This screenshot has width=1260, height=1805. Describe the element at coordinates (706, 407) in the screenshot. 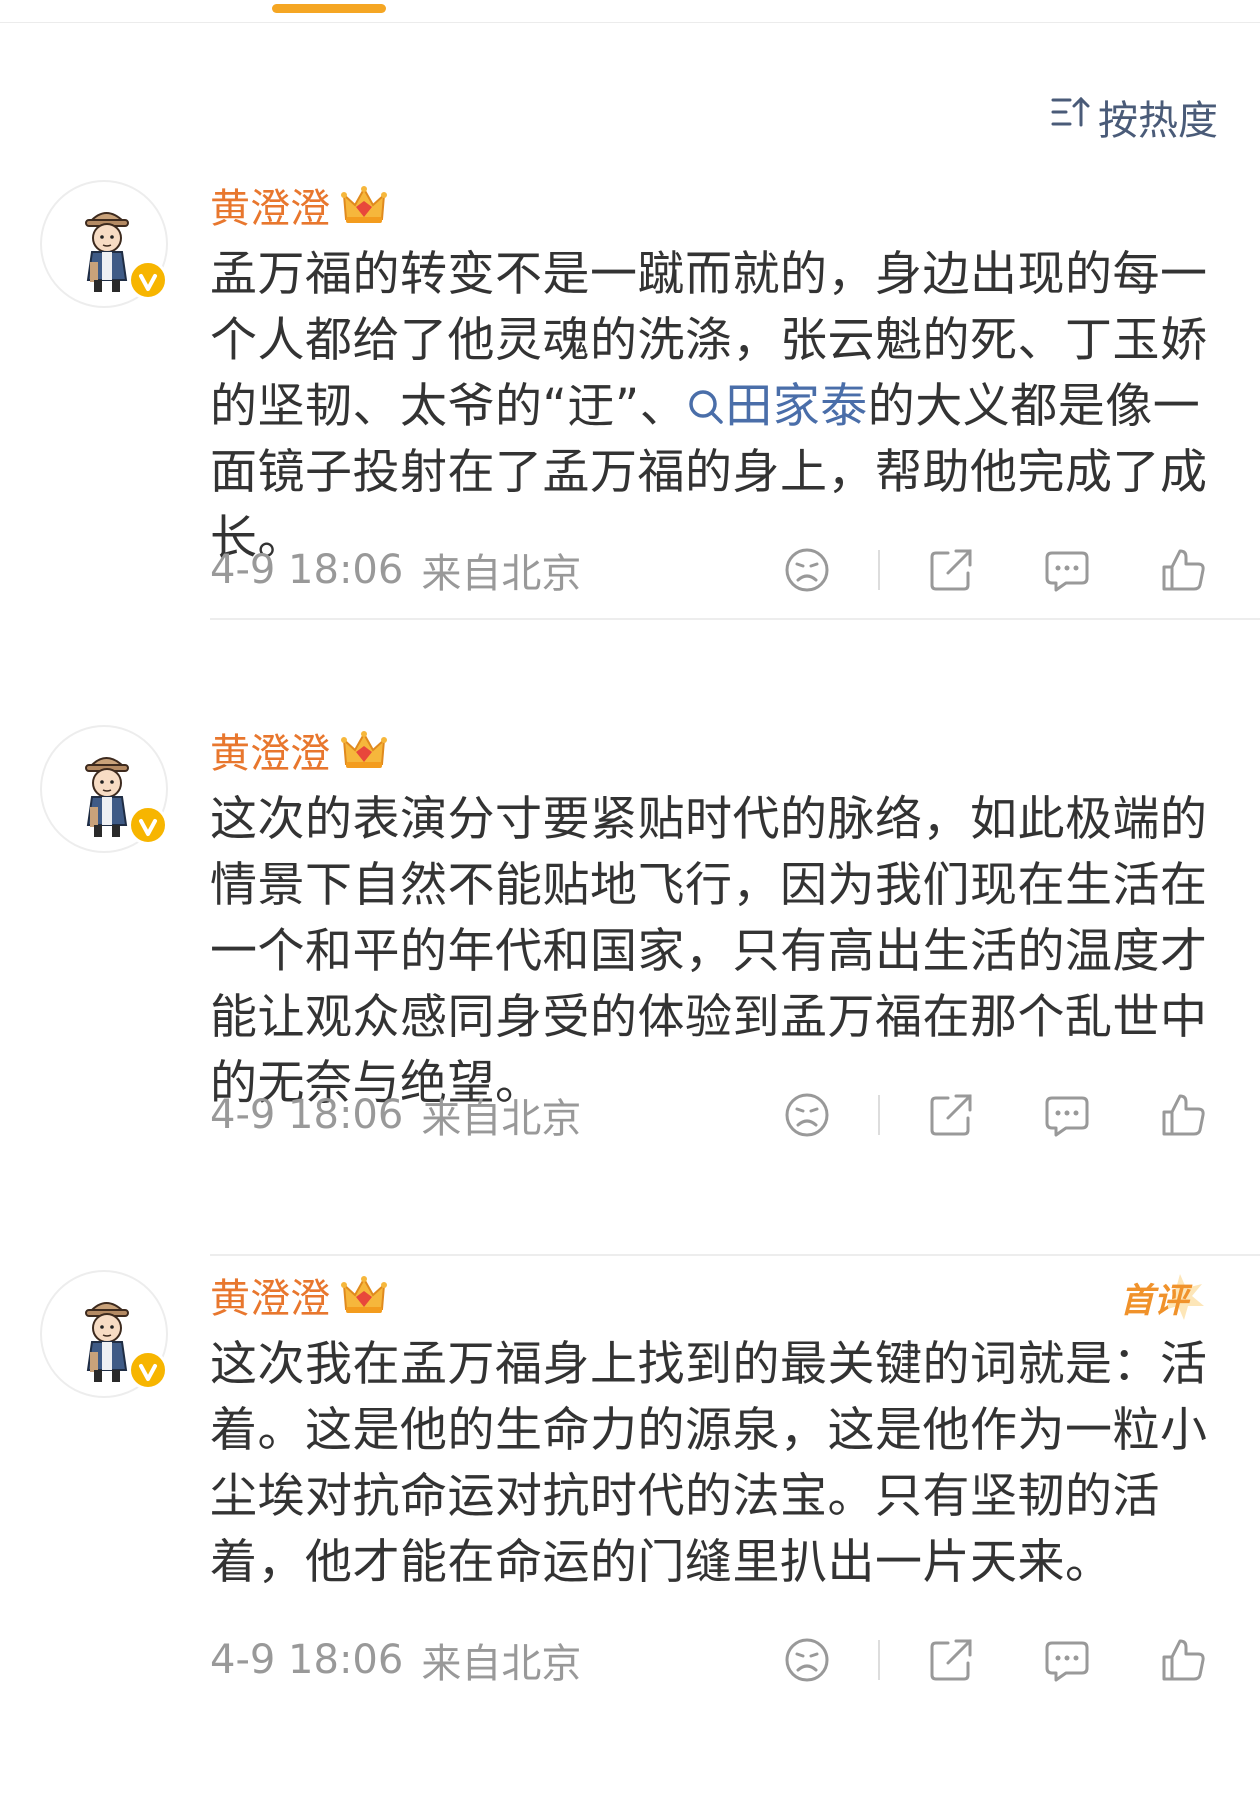

I see `search-icon` at that location.